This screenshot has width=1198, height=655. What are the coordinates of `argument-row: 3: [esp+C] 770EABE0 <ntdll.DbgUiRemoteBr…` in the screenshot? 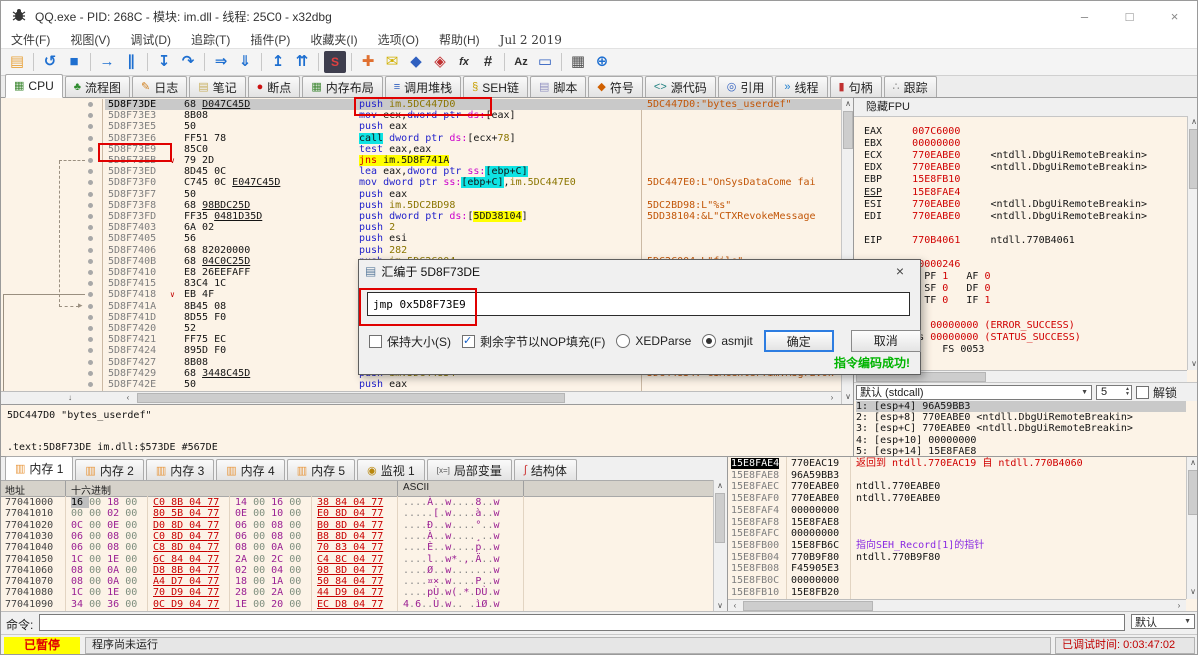 It's located at (1021, 428).